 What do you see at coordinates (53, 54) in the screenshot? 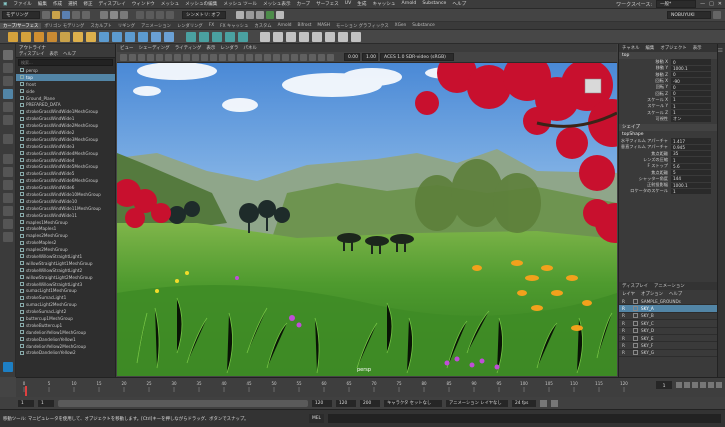
I see `outliner-menu-1: 表示` at bounding box center [53, 54].